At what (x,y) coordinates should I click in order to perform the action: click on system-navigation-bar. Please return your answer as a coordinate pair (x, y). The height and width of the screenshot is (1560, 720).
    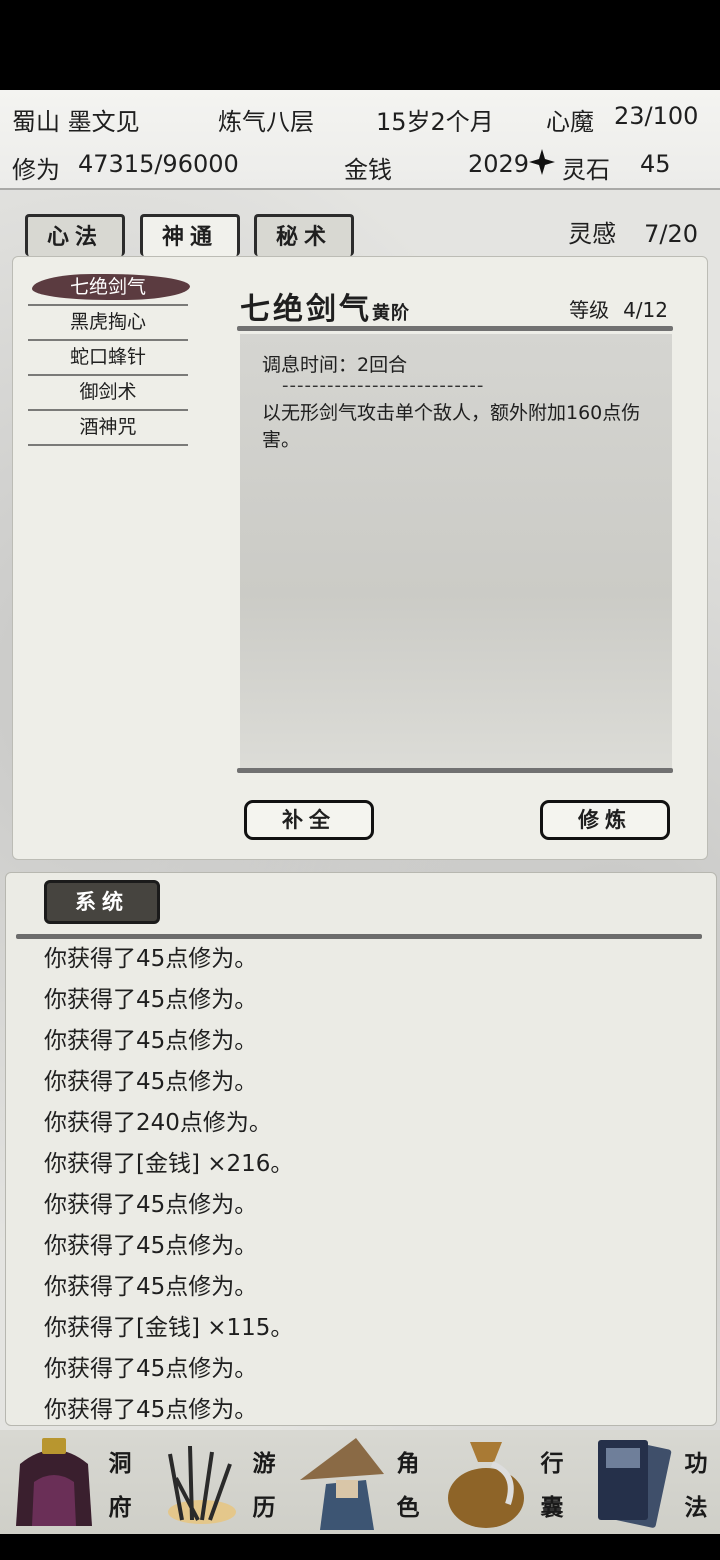
    Looking at the image, I should click on (360, 1547).